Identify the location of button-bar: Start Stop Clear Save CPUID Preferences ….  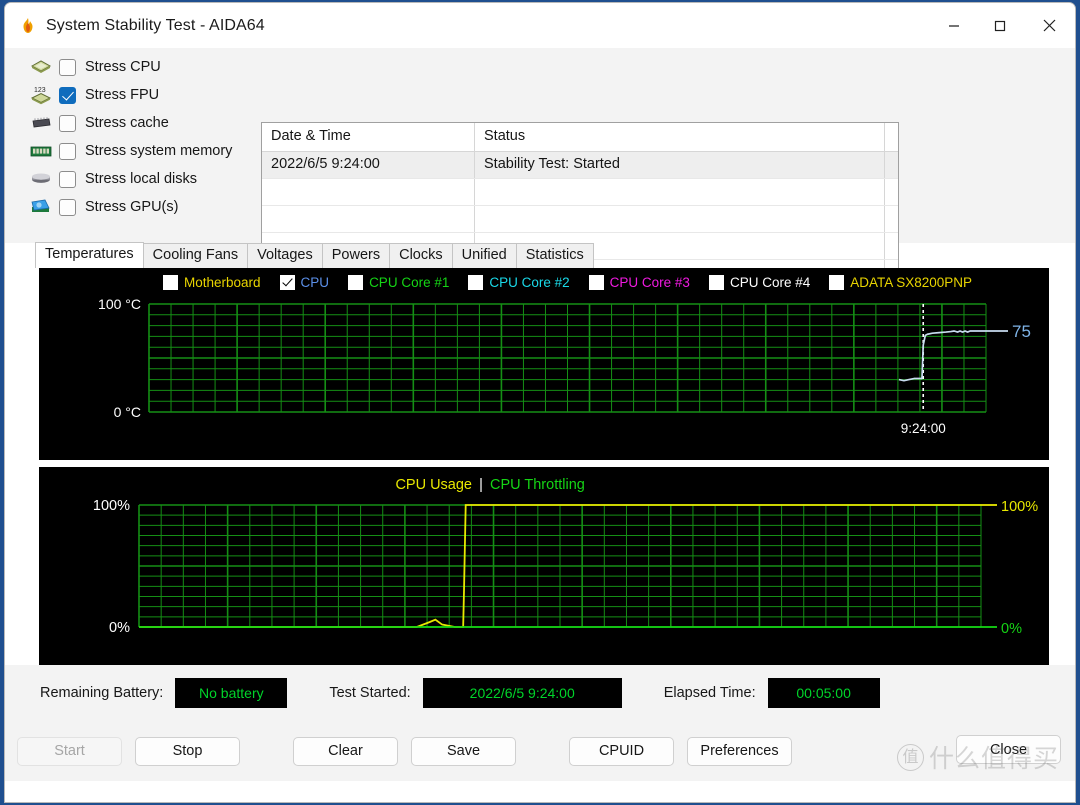
(540, 751).